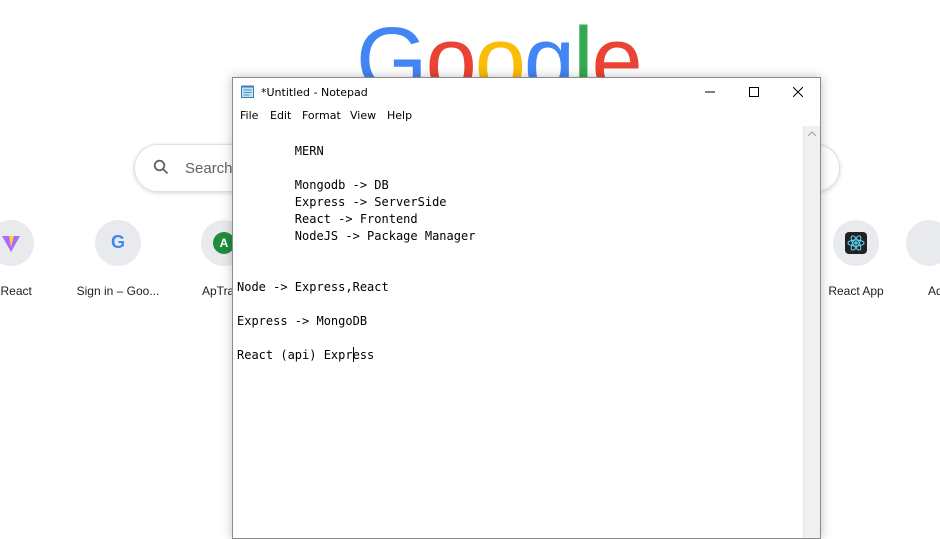 Image resolution: width=940 pixels, height=539 pixels. What do you see at coordinates (313, 185) in the screenshot?
I see `text-line: Mongodb -> DB` at bounding box center [313, 185].